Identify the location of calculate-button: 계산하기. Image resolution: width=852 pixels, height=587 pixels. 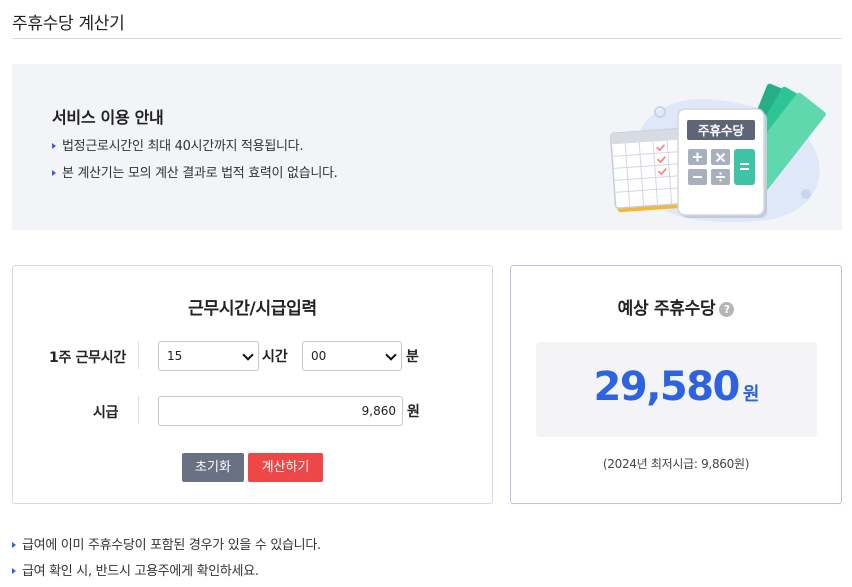
(285, 467).